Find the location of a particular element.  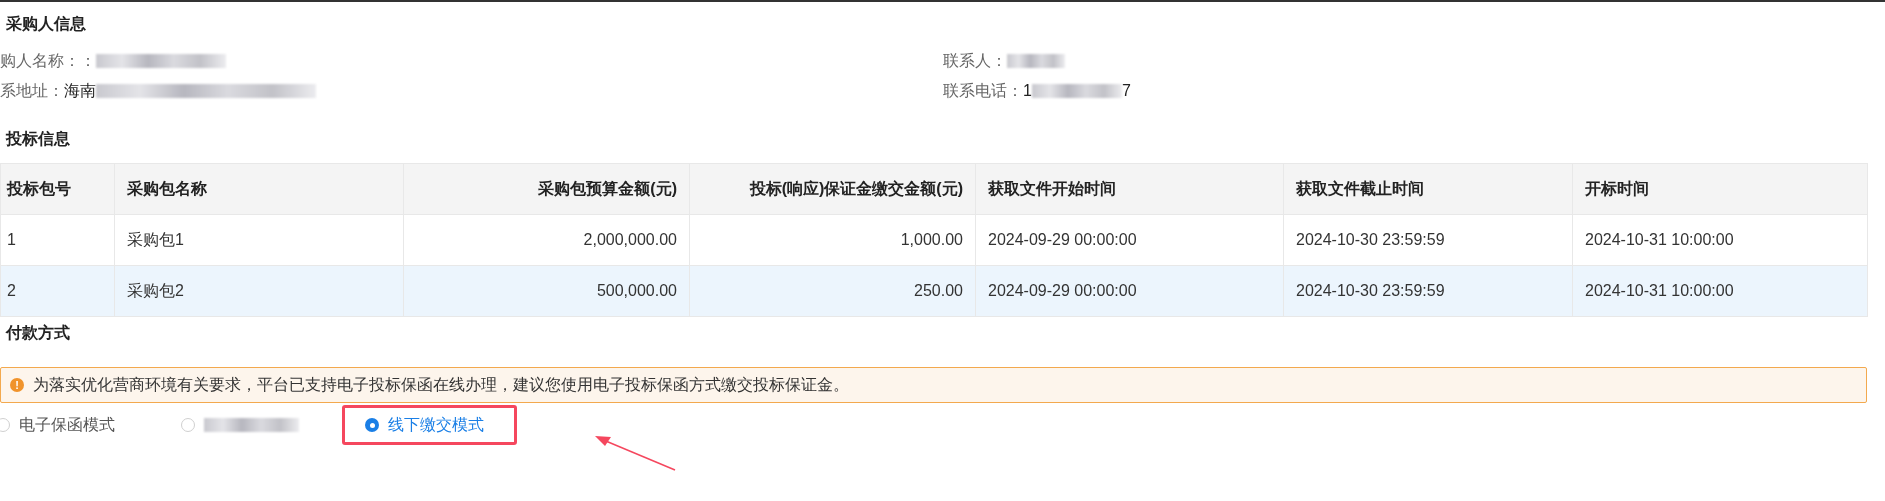

table-cell: 1,000.00 is located at coordinates (832, 240).